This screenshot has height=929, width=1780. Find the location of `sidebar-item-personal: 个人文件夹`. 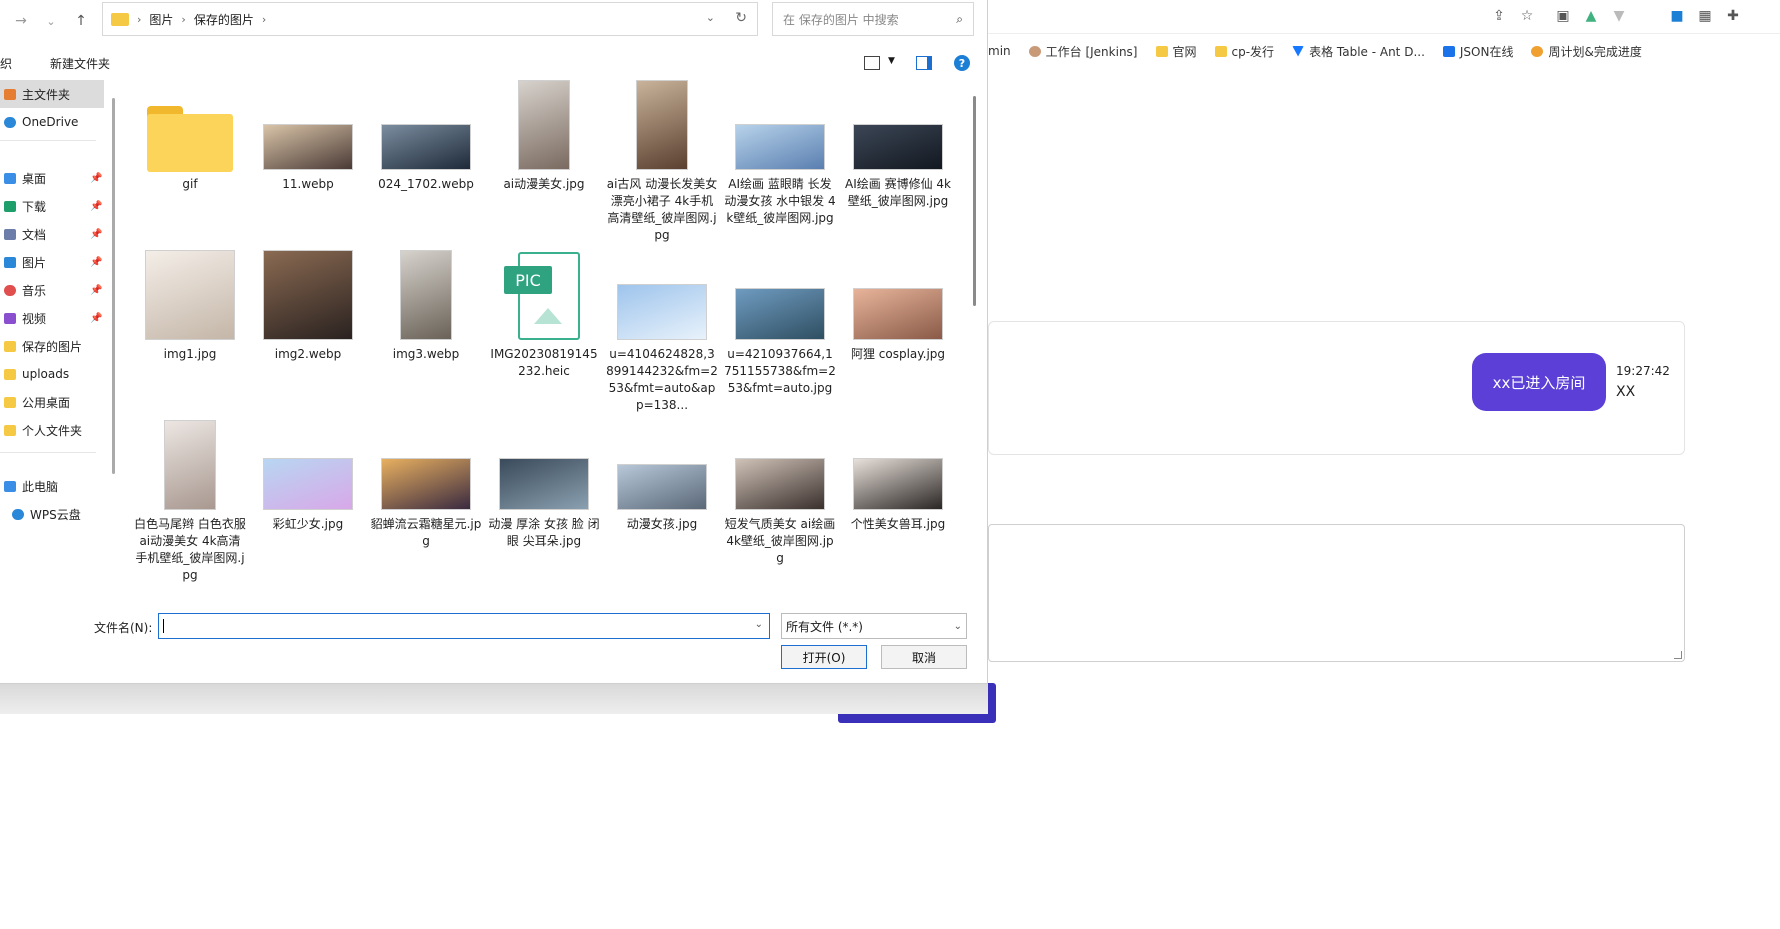

sidebar-item-personal: 个人文件夹 is located at coordinates (52, 430).